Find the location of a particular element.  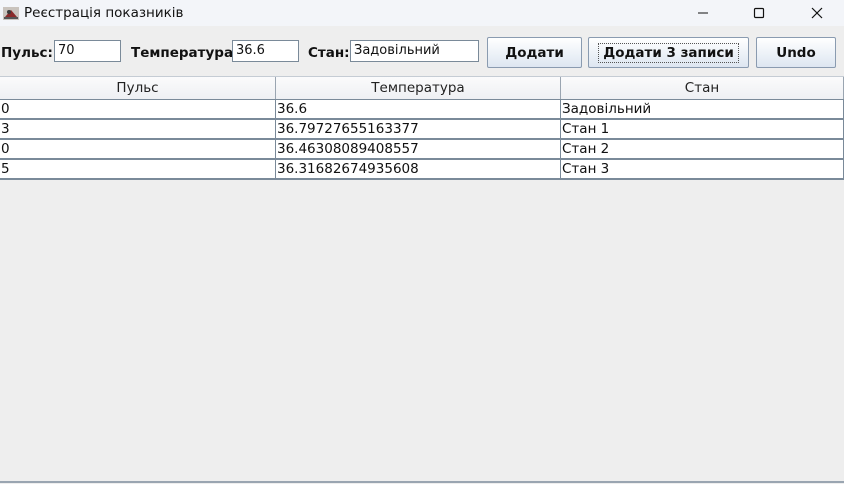

cell-state: Стан 3 is located at coordinates (702, 169).